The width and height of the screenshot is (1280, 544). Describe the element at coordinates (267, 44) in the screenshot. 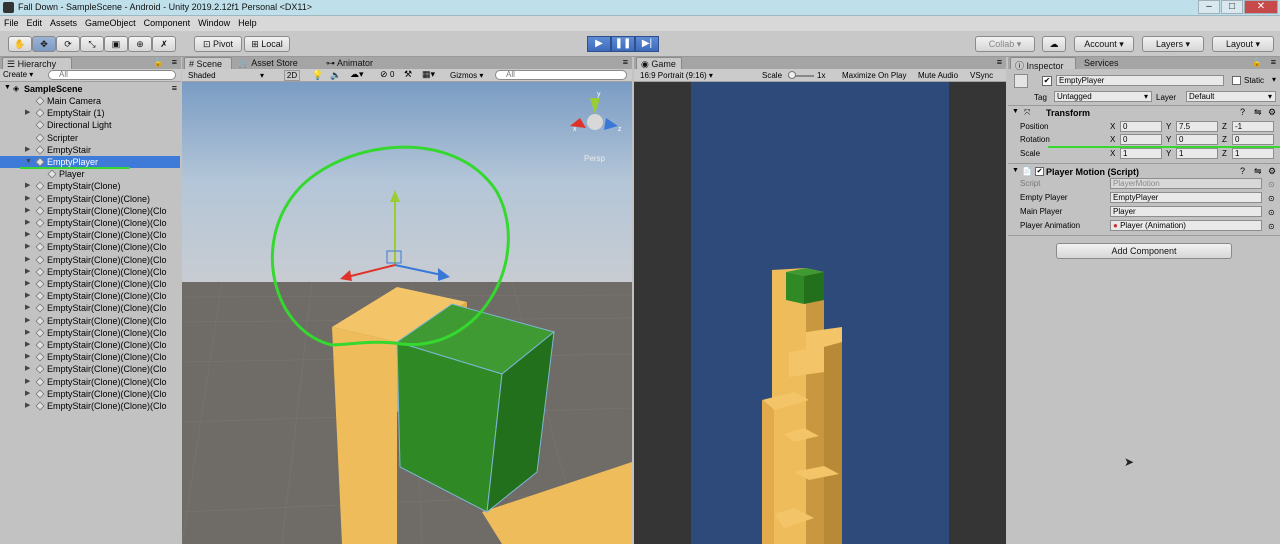

I see `local-toggle: ⊞ Local` at that location.